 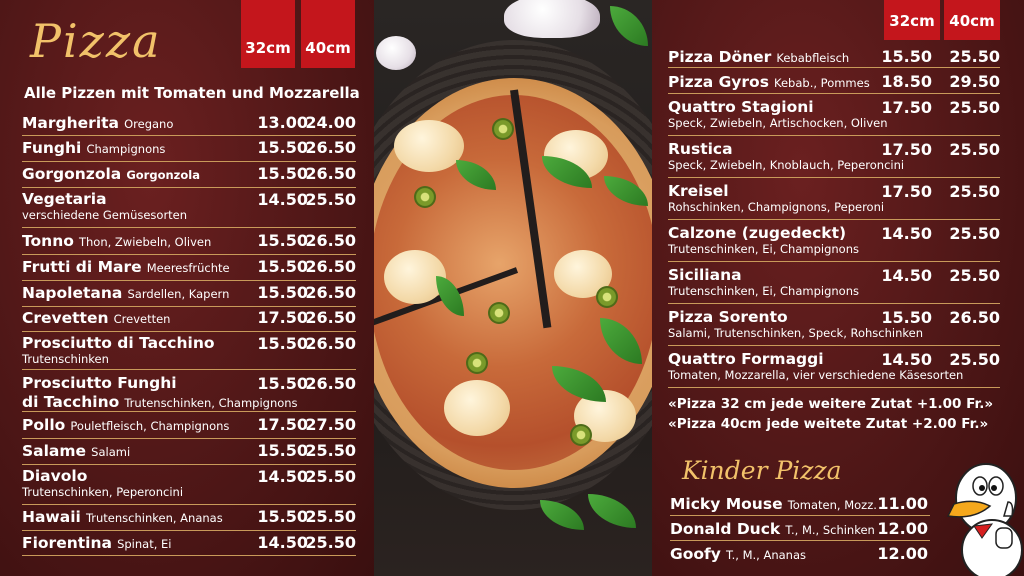 I want to click on item-desc: Pouletfleisch, Champignons, so click(x=150, y=426).